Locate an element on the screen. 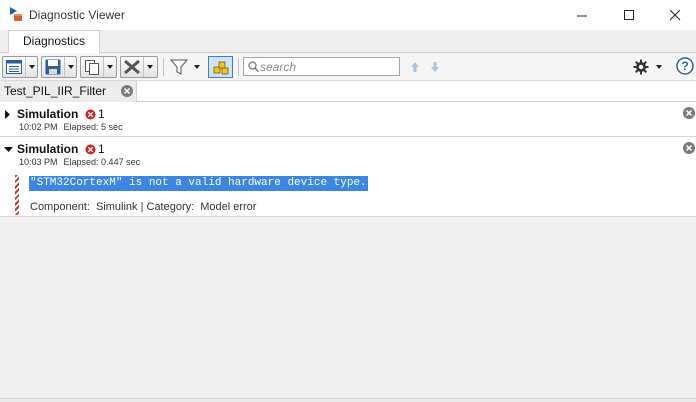 This screenshot has height=402, width=696. view-list-icon is located at coordinates (14, 67).